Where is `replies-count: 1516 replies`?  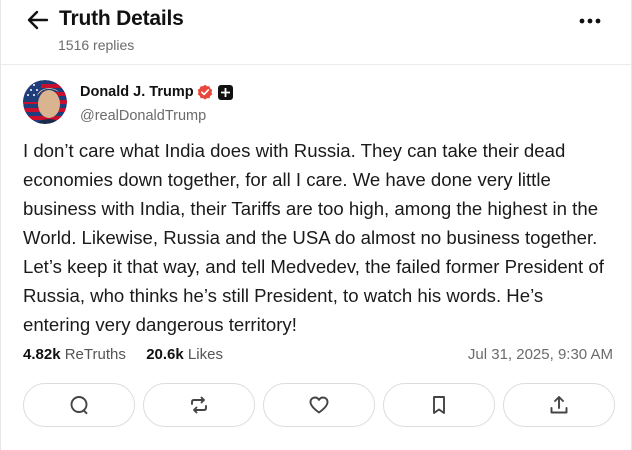 replies-count: 1516 replies is located at coordinates (96, 45).